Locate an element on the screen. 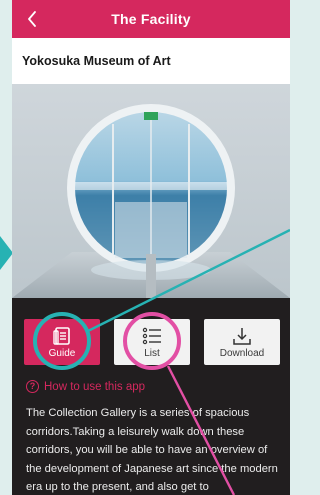 Image resolution: width=320 pixels, height=495 pixels. page-title: The Facility is located at coordinates (151, 19).